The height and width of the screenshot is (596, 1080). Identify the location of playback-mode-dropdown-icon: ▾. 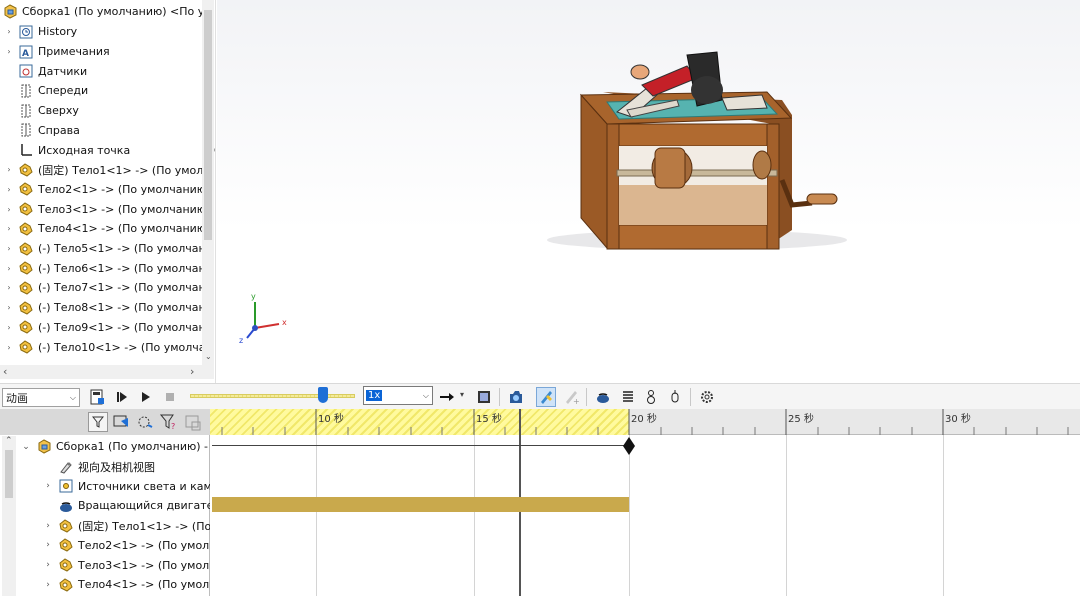
(462, 394).